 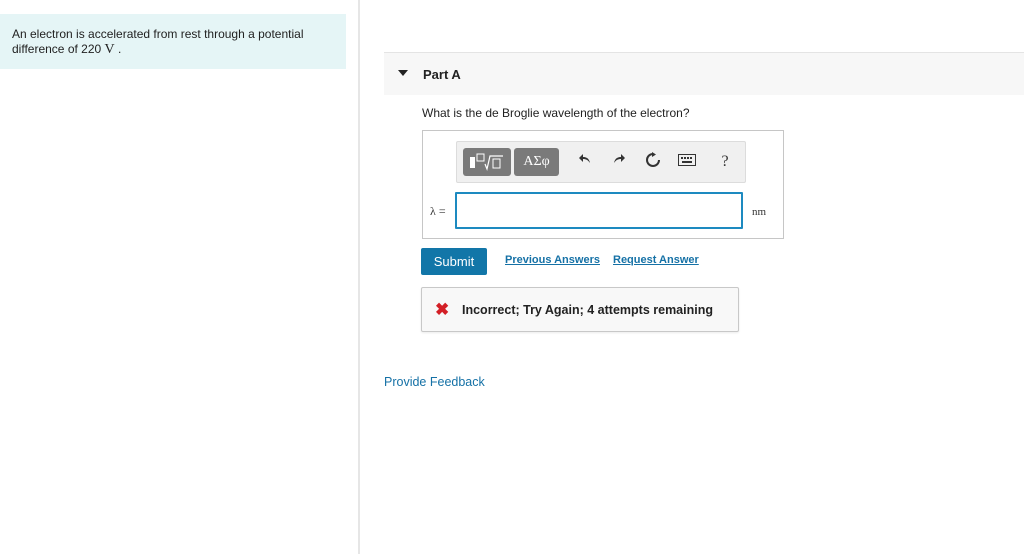 I want to click on templates-icon, so click(x=486, y=162).